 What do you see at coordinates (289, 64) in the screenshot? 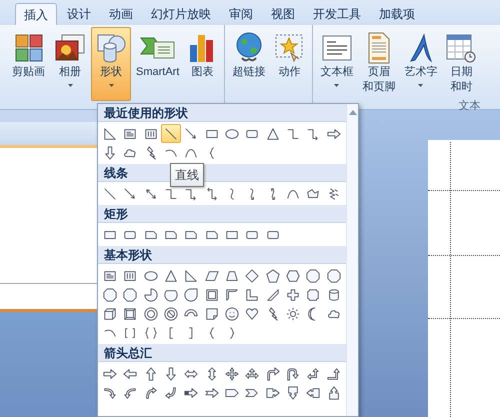
I see `ribbon-button: 动作` at bounding box center [289, 64].